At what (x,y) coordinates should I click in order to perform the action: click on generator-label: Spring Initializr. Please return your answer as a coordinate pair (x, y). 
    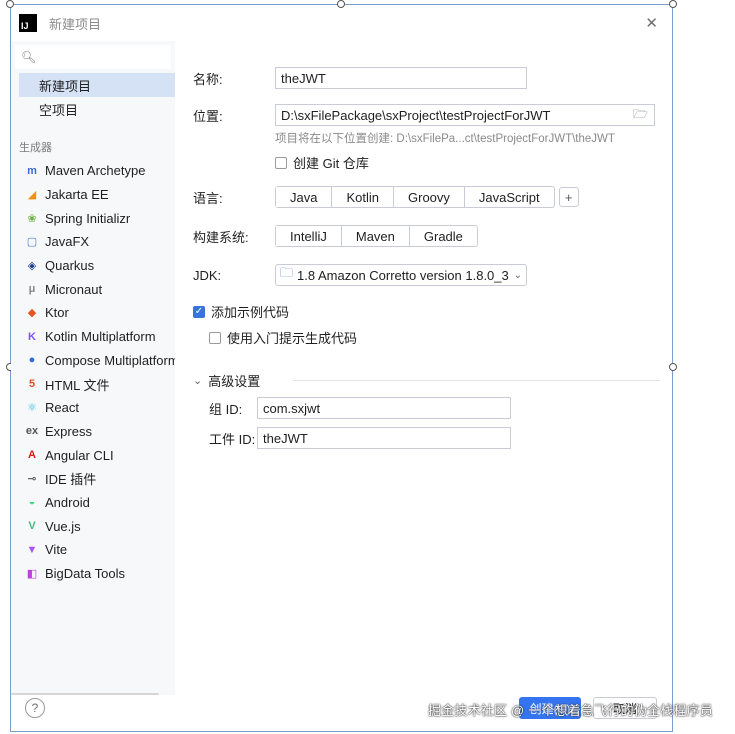
    Looking at the image, I should click on (88, 218).